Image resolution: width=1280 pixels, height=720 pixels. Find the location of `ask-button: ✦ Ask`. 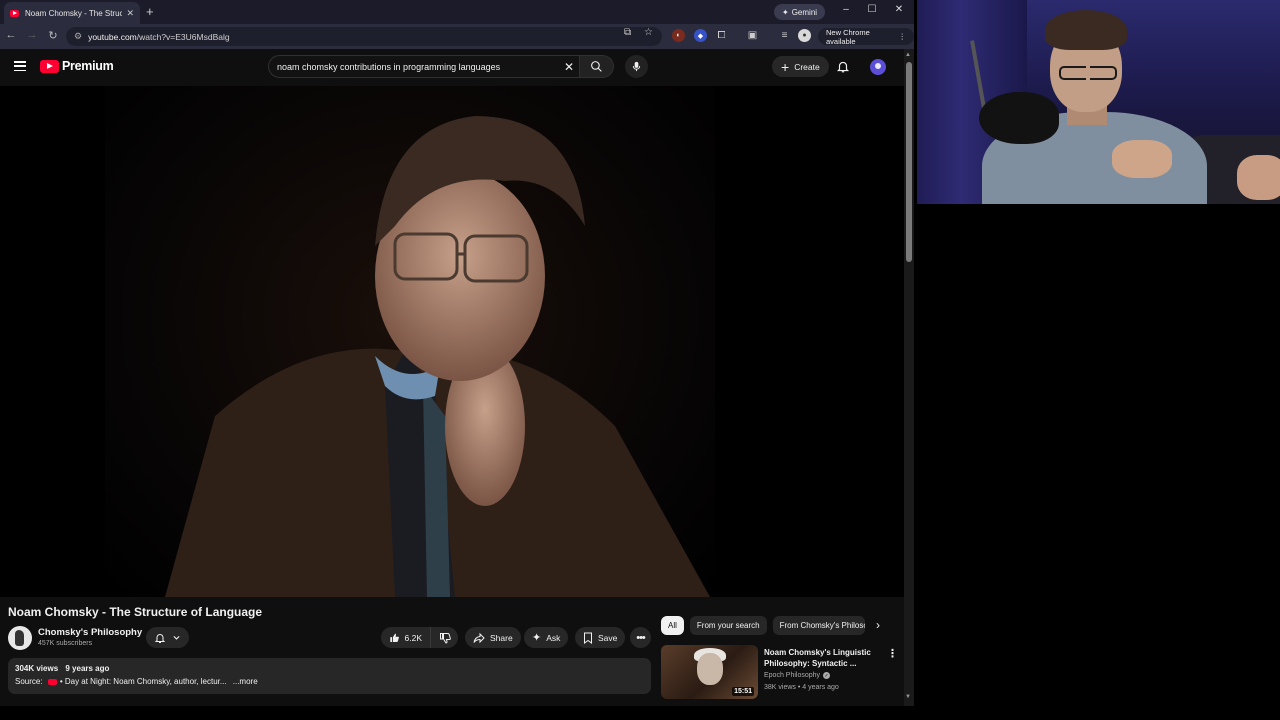

ask-button: ✦ Ask is located at coordinates (546, 637).